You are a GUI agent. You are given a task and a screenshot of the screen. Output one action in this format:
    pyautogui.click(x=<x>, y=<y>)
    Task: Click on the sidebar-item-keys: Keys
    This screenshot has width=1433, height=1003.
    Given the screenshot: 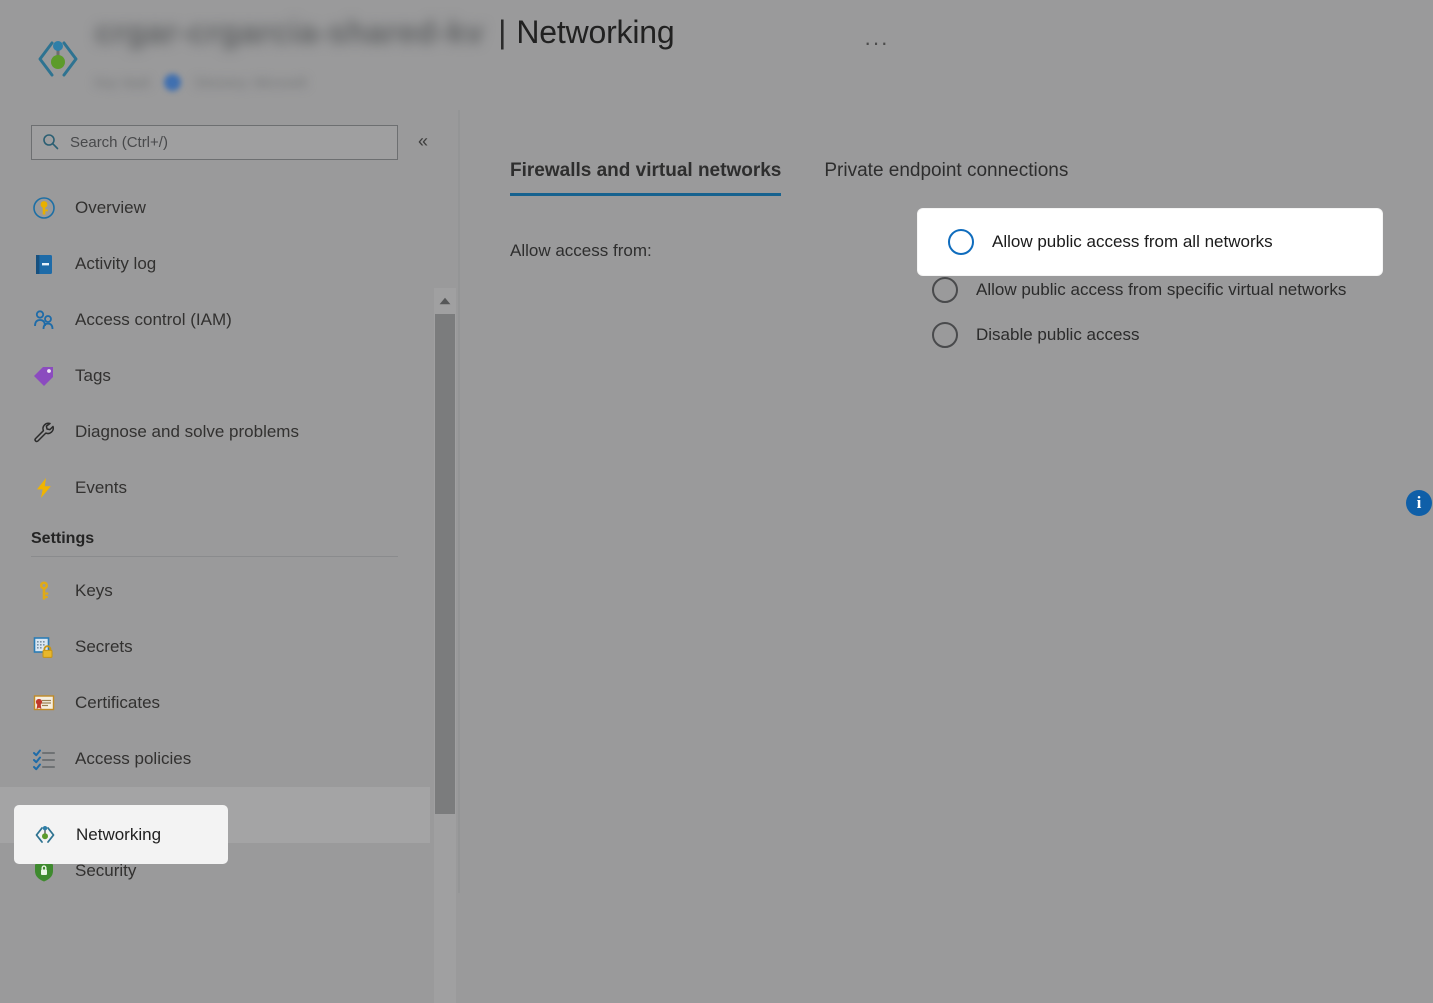 What is the action you would take?
    pyautogui.click(x=215, y=591)
    